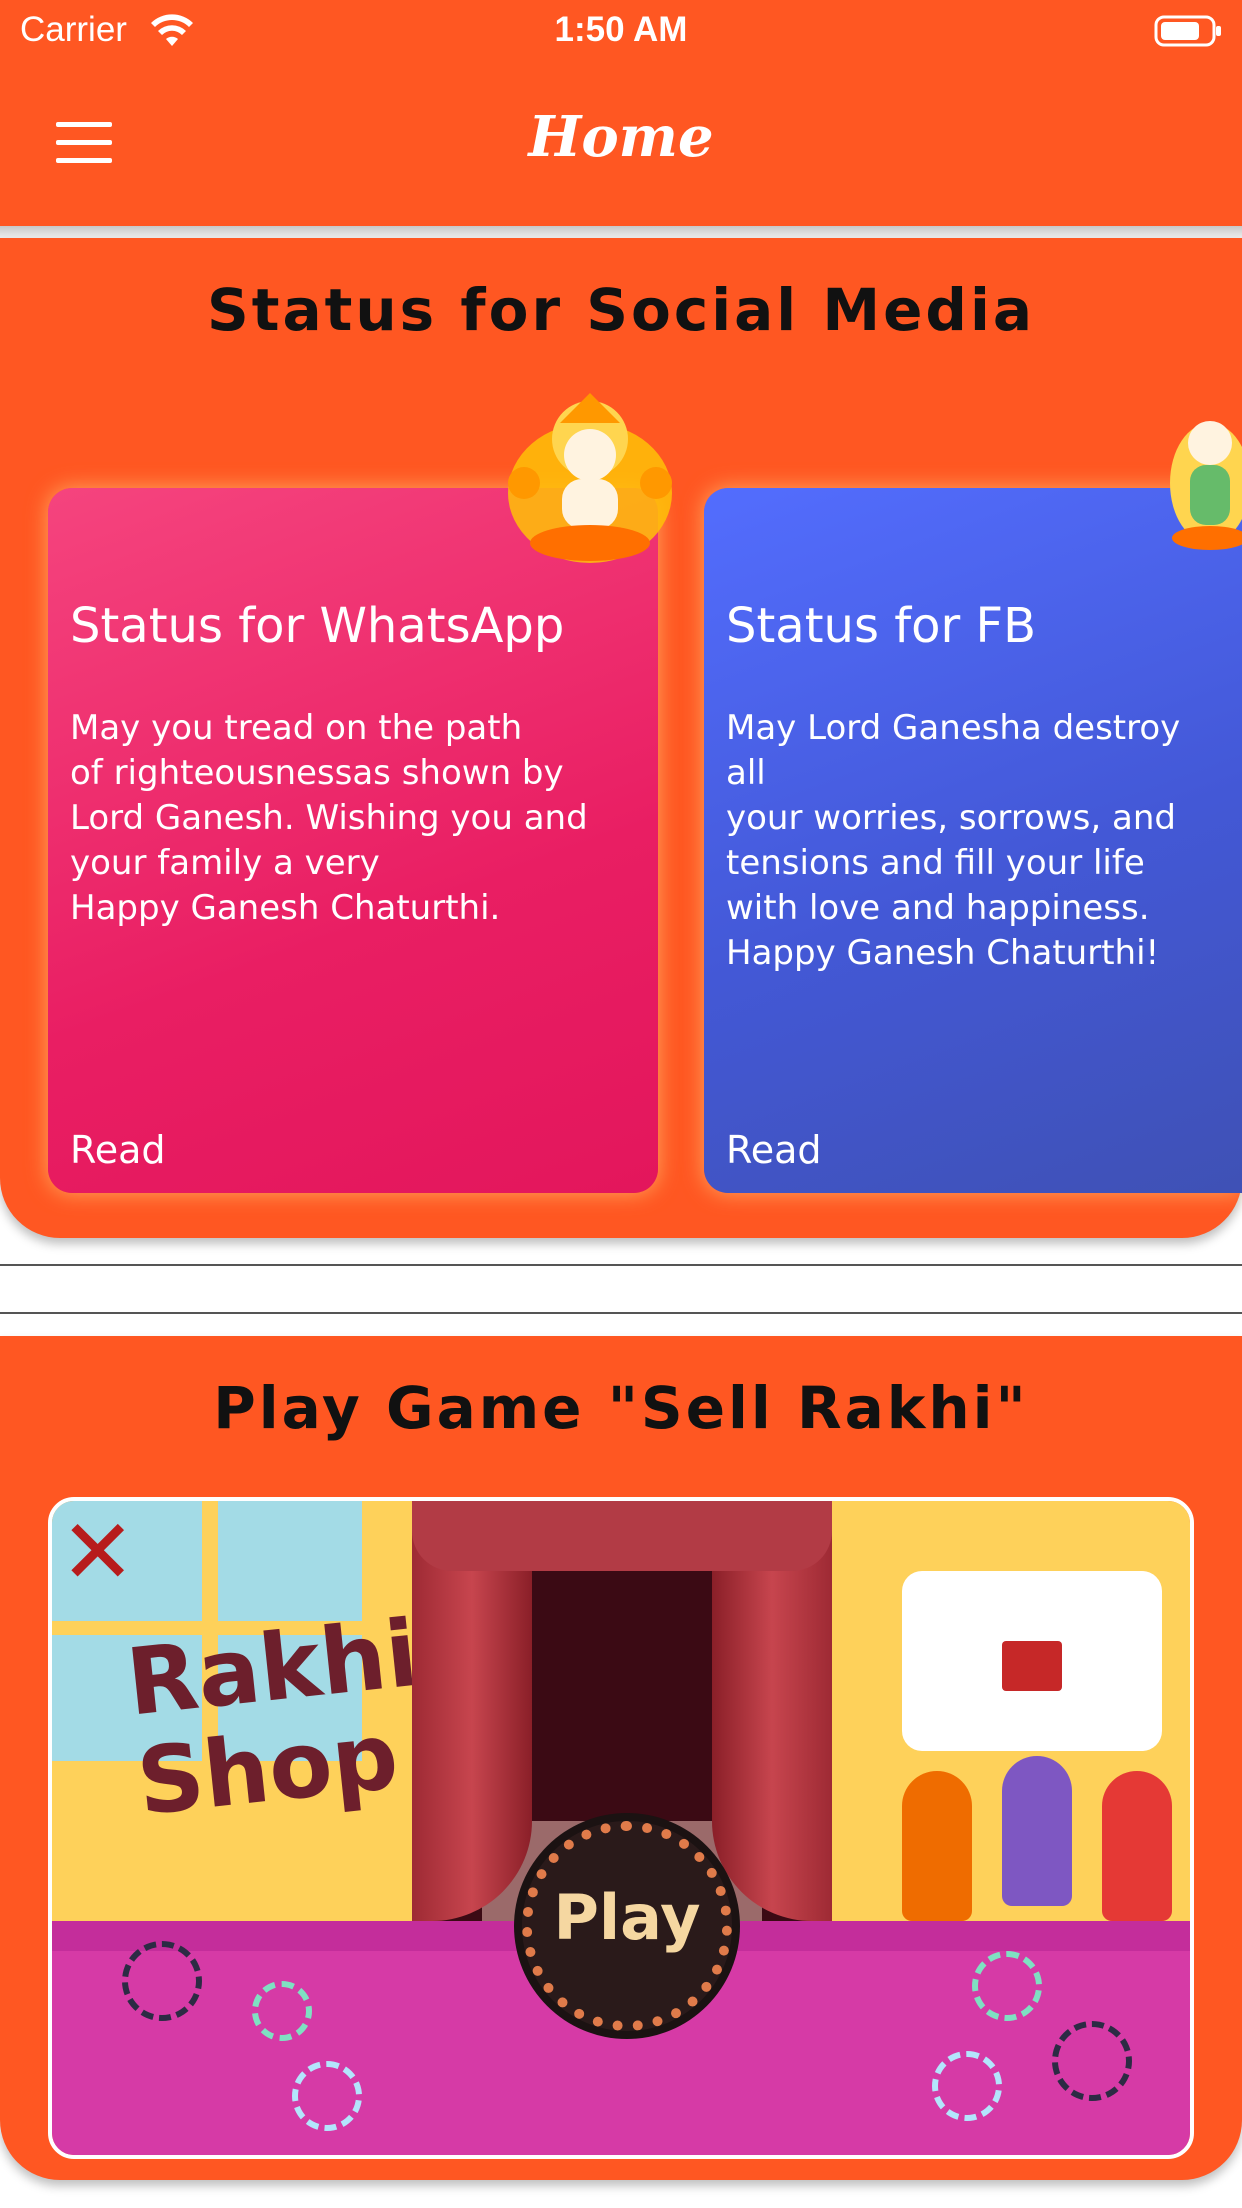 The height and width of the screenshot is (2208, 1242). Describe the element at coordinates (317, 626) in the screenshot. I see `card-title: Status for WhatsApp` at that location.